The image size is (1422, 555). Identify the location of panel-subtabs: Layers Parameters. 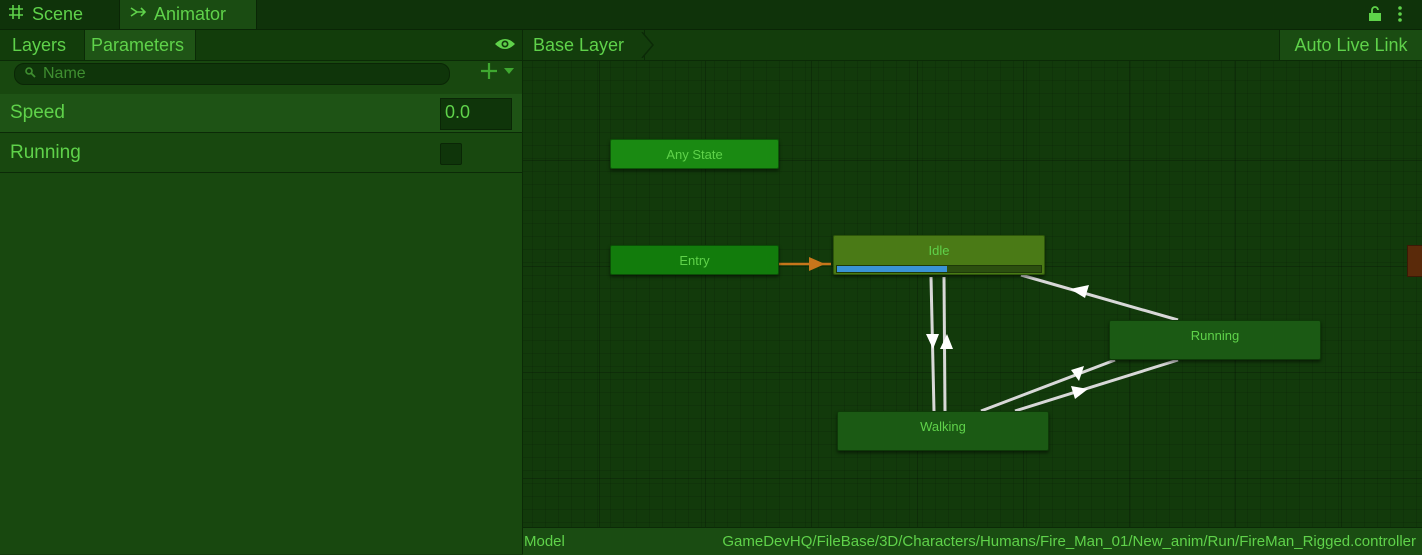
(261, 45).